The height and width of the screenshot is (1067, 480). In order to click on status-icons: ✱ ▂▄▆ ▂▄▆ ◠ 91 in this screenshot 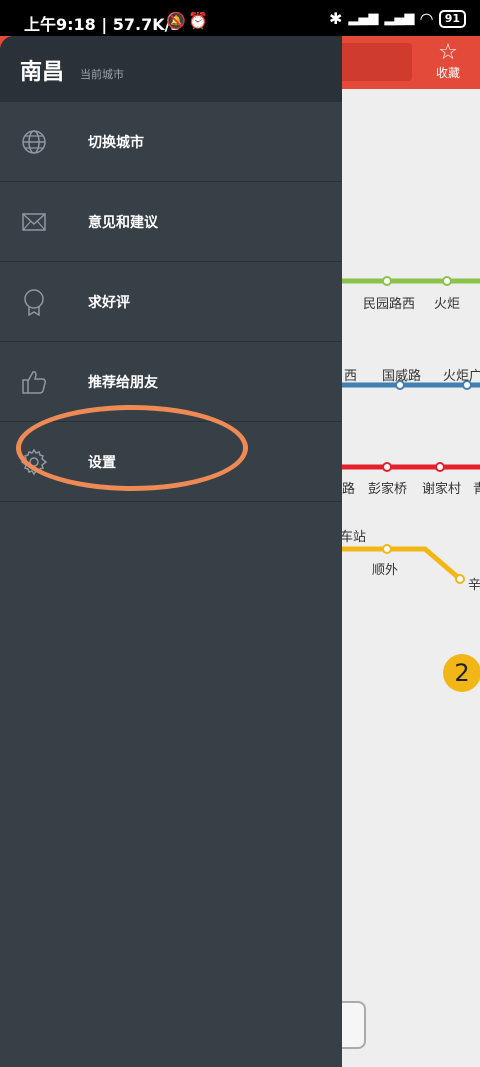, I will do `click(397, 18)`.